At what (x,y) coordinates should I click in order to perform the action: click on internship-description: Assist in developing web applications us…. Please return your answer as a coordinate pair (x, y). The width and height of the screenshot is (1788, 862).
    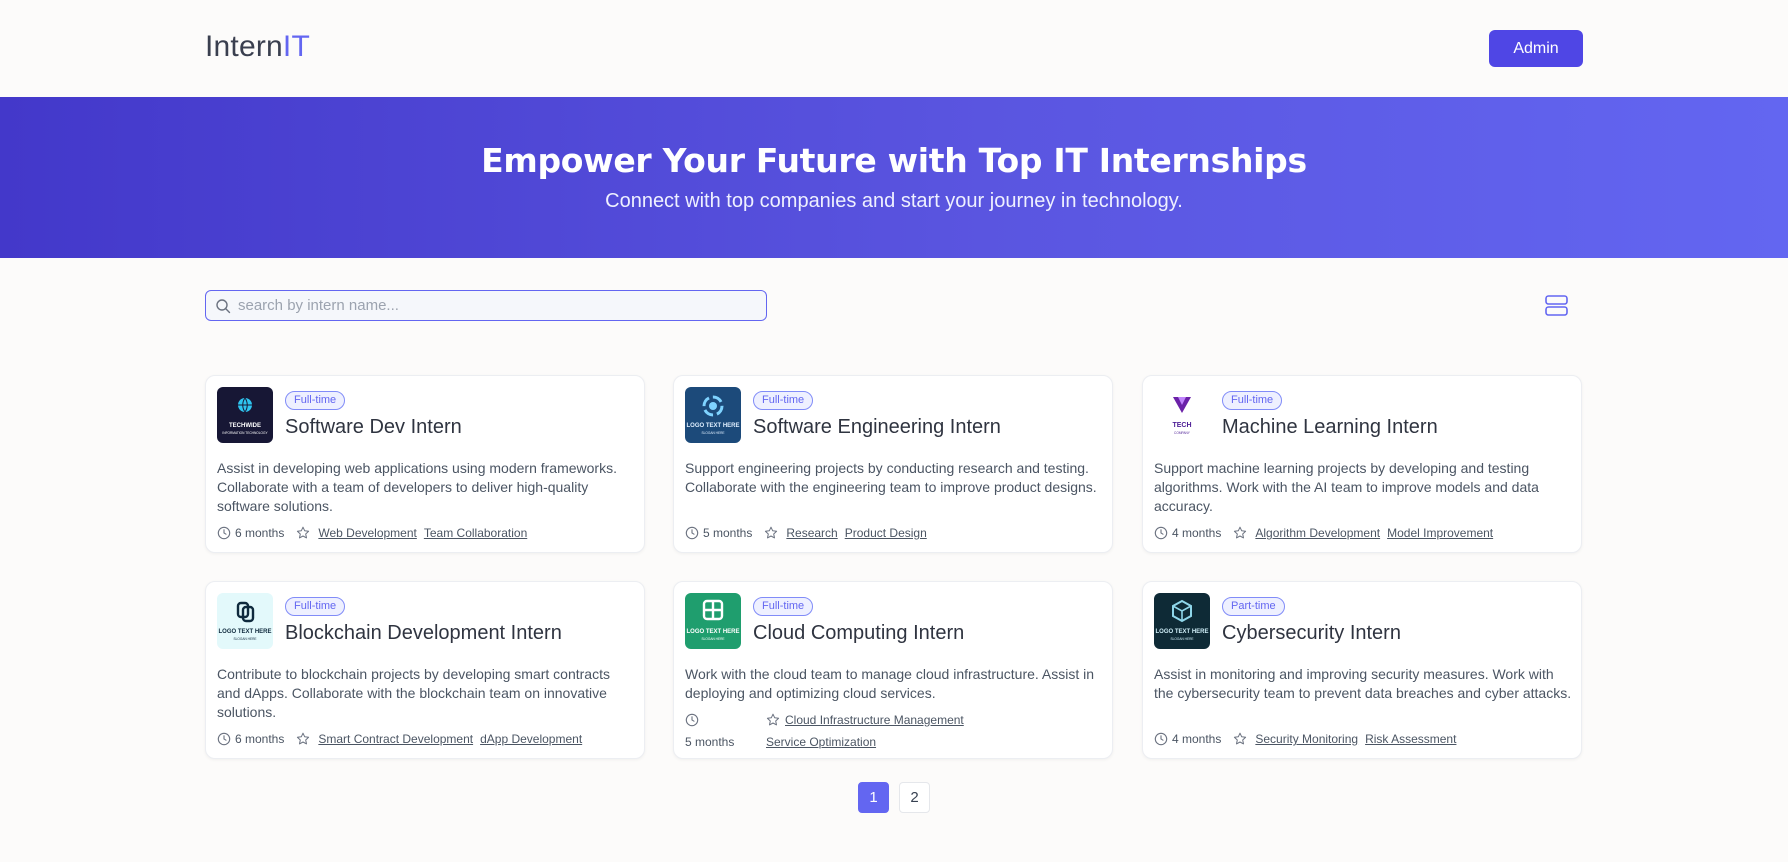
    Looking at the image, I should click on (417, 487).